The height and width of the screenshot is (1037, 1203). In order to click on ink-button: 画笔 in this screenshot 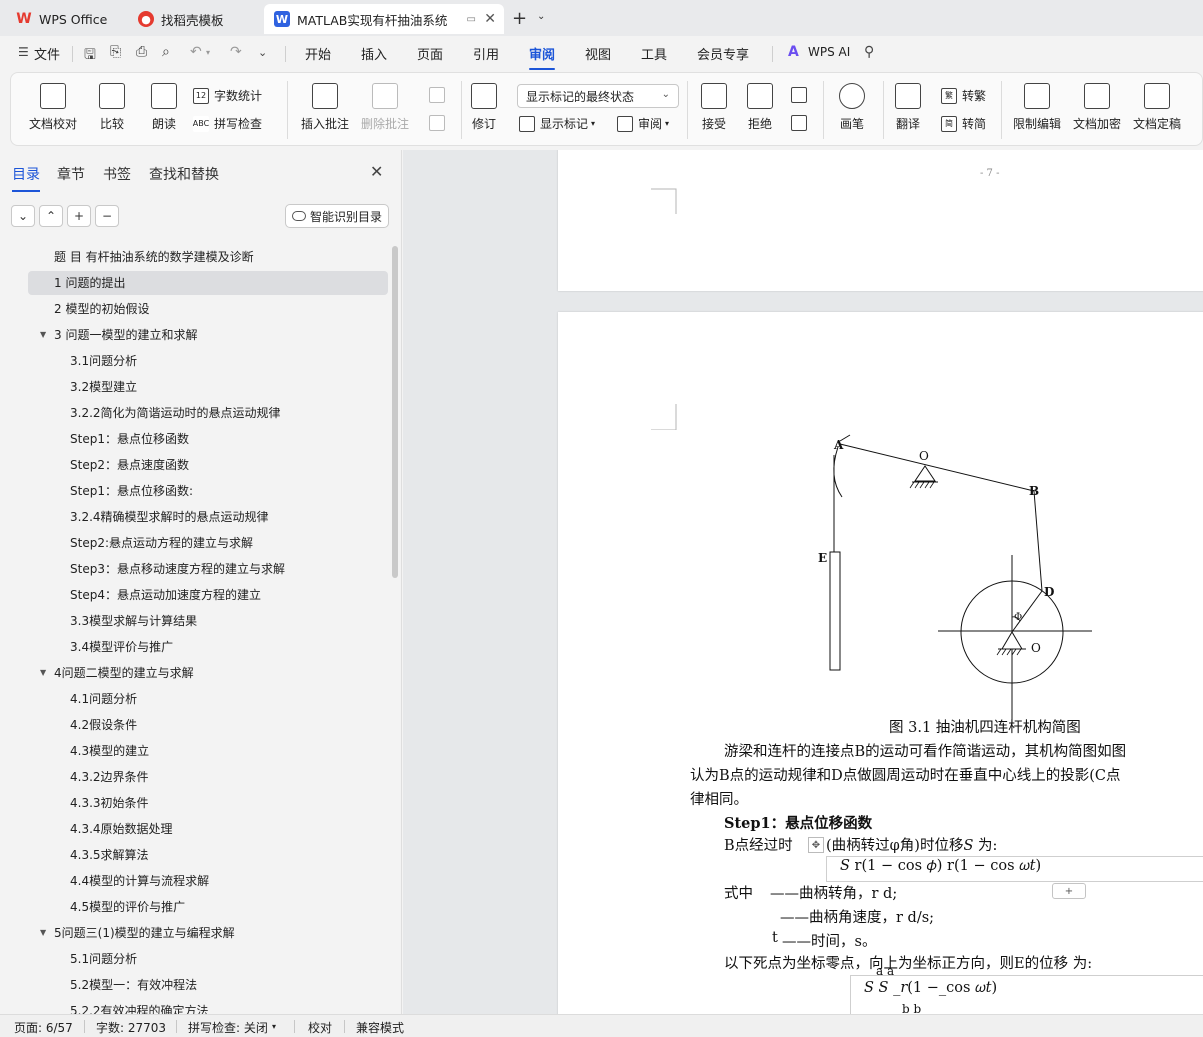, I will do `click(852, 107)`.